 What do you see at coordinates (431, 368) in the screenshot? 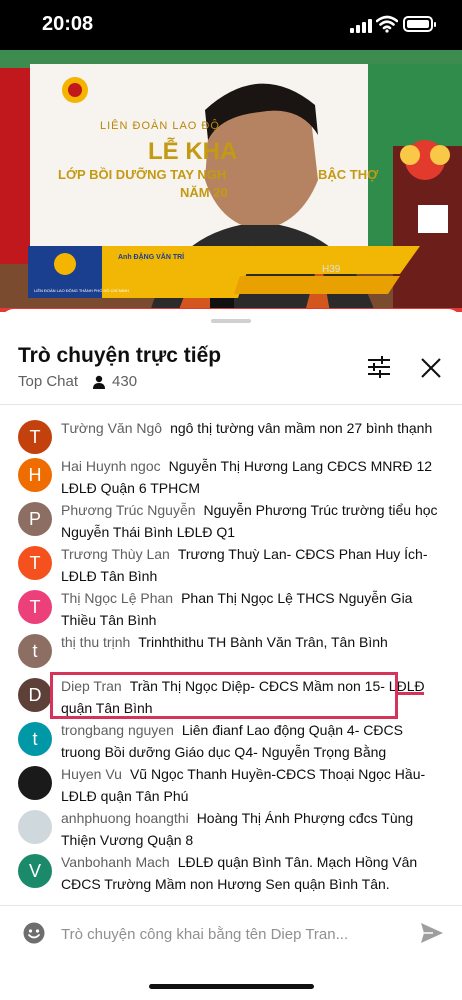
I see `close-icon` at bounding box center [431, 368].